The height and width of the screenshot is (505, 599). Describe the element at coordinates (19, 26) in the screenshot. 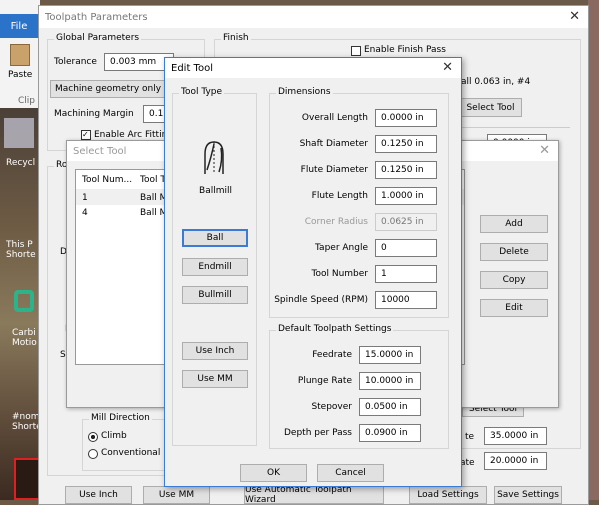

I see `file-tab: File` at that location.